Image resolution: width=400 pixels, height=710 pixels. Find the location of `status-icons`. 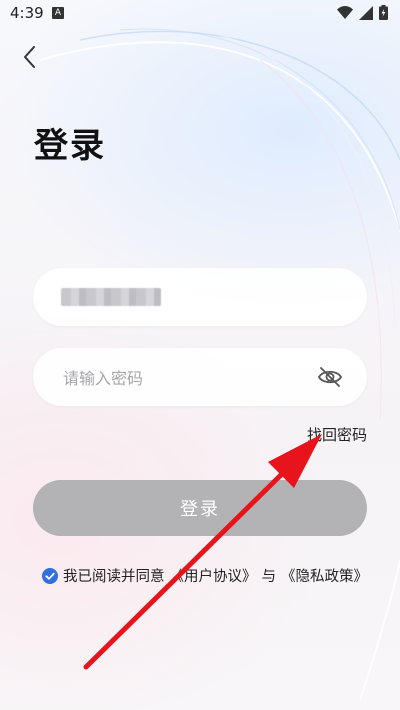

status-icons is located at coordinates (362, 12).